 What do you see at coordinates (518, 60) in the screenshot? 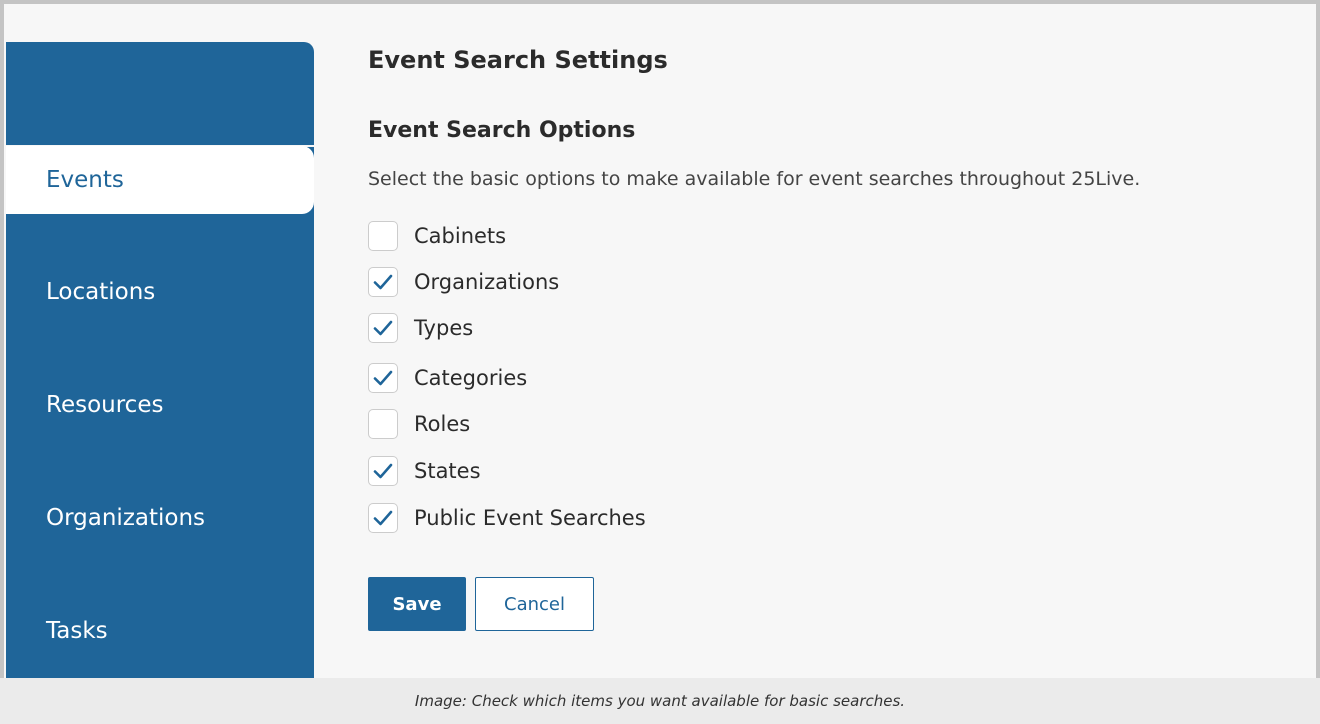
I see `page-title: Event Search Settings` at bounding box center [518, 60].